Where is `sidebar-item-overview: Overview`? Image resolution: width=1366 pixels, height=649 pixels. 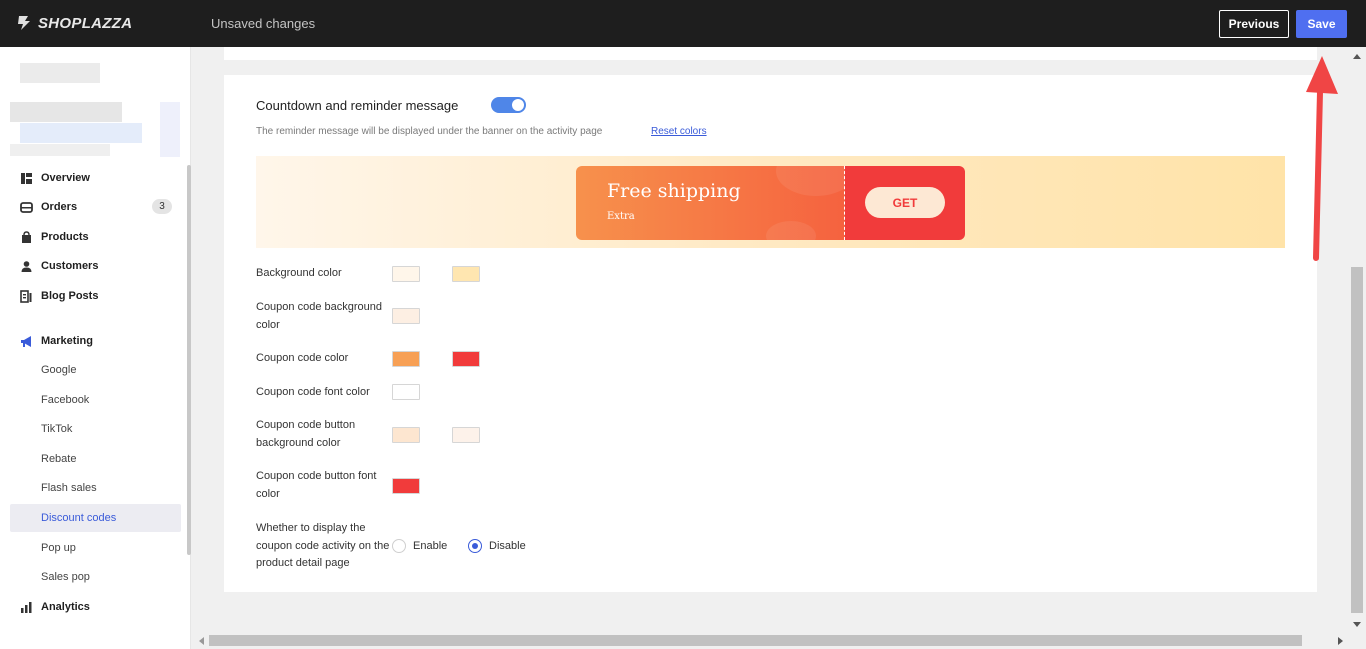
sidebar-item-overview: Overview is located at coordinates (55, 178).